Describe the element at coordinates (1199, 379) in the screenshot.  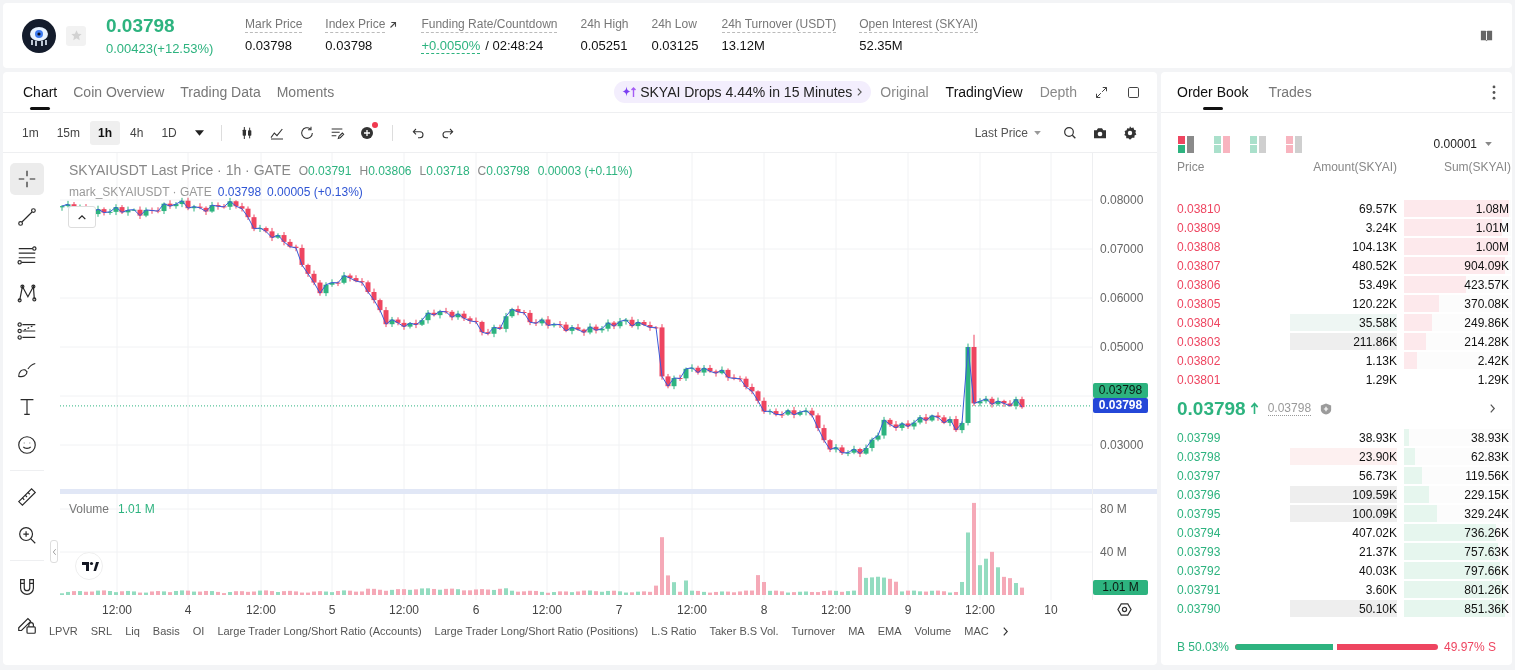
I see `ask-price: 0.03801` at that location.